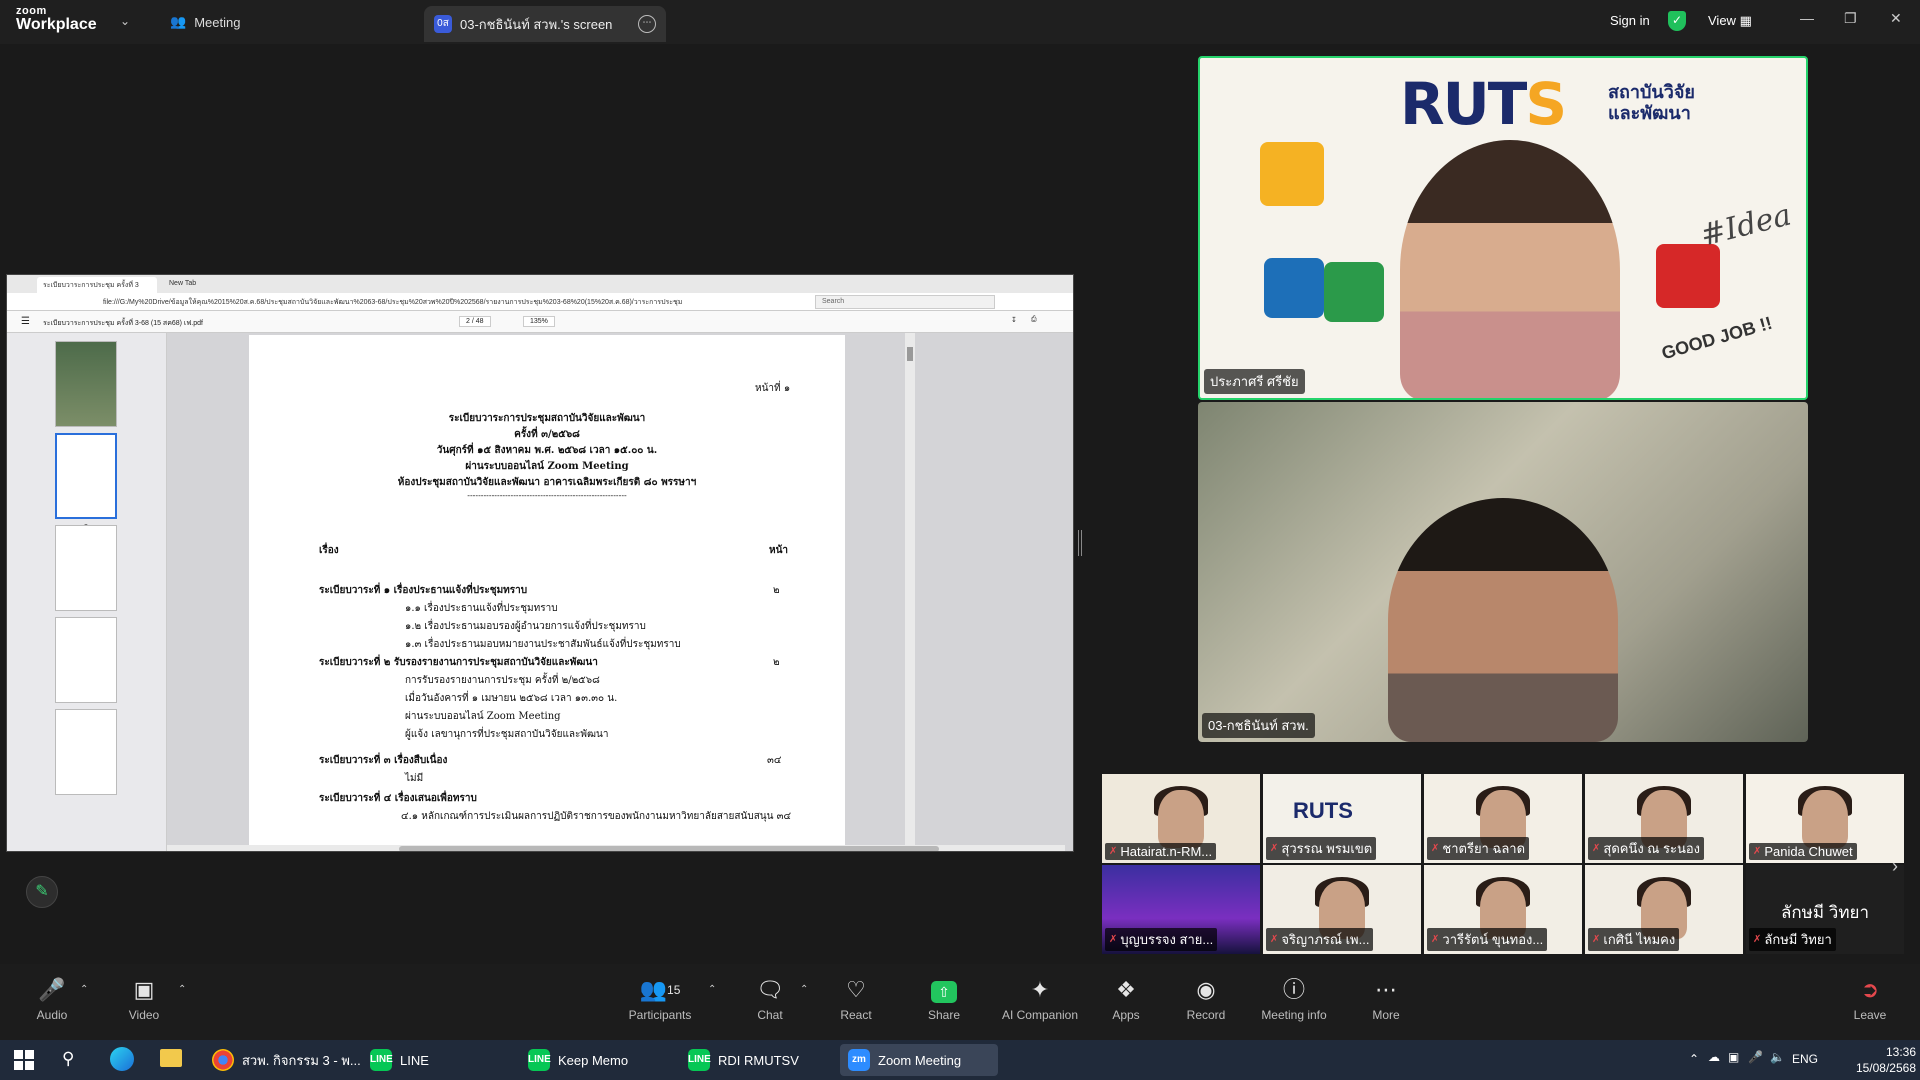 The image size is (1920, 1080). Describe the element at coordinates (1034, 320) in the screenshot. I see `print-icon: ⎙` at that location.